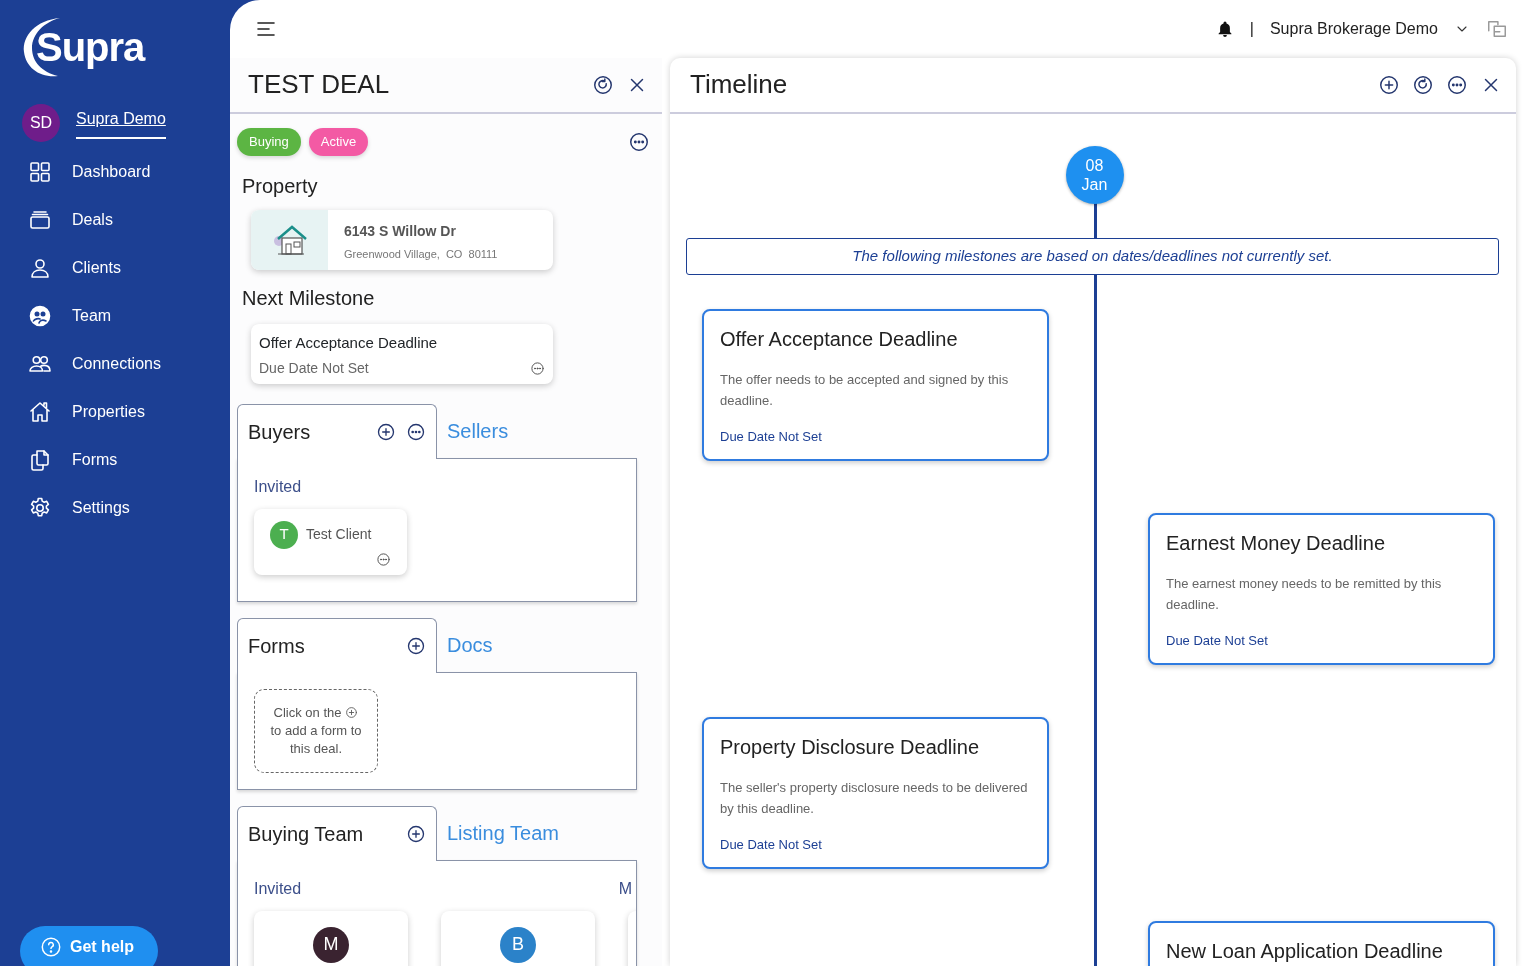 The height and width of the screenshot is (966, 1522). Describe the element at coordinates (309, 297) in the screenshot. I see `section-heading: Next Milestone` at that location.